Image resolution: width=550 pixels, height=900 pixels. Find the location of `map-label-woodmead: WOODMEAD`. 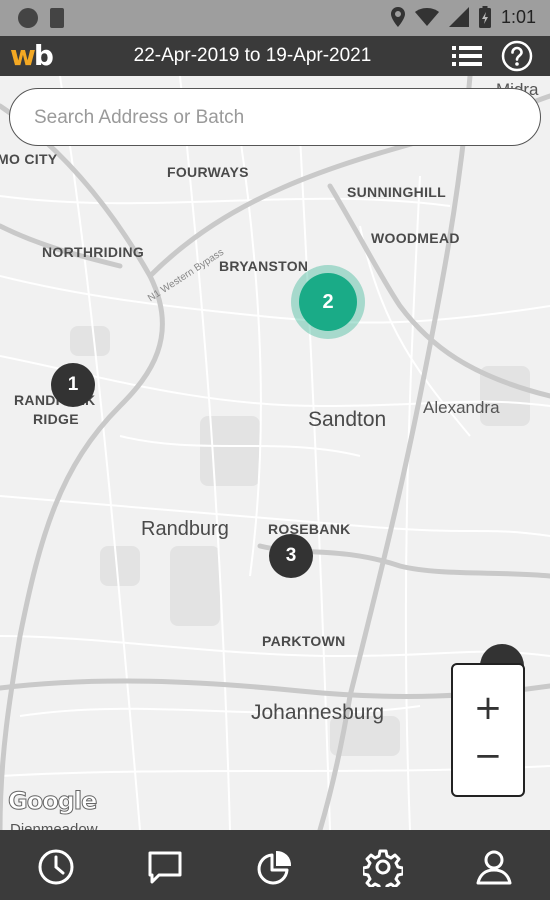

map-label-woodmead: WOODMEAD is located at coordinates (415, 238).